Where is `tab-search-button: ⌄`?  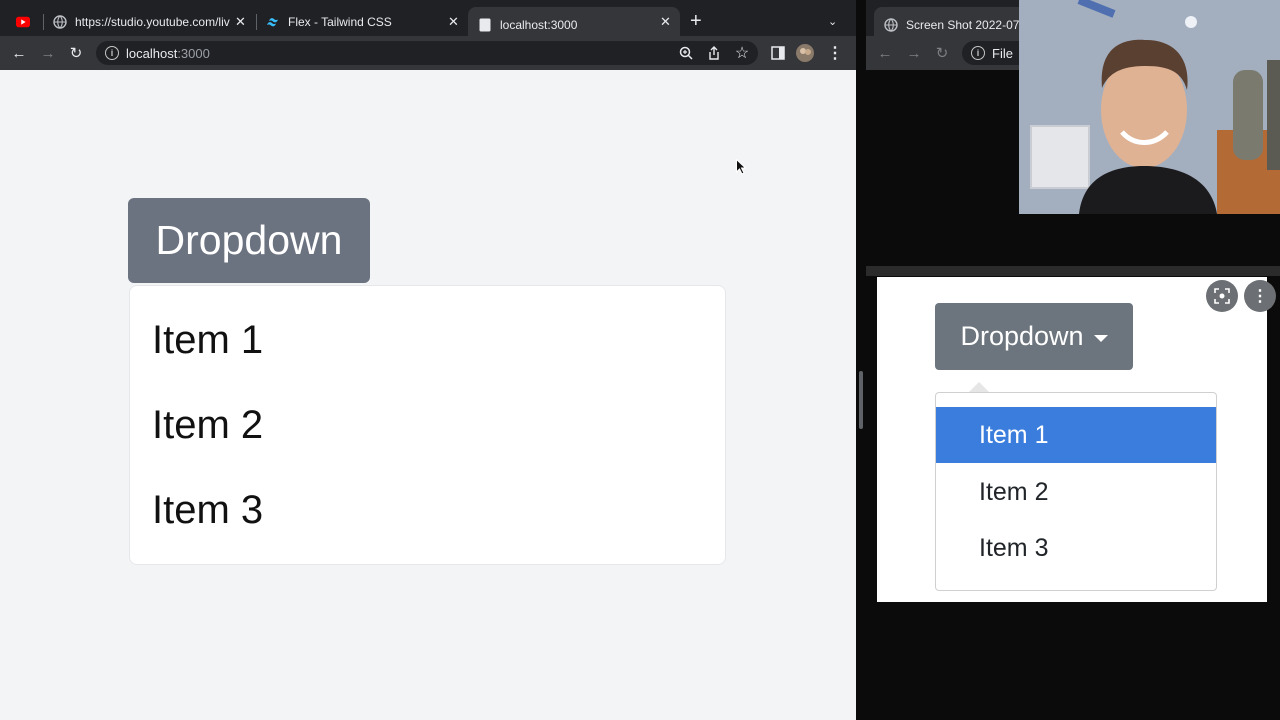 tab-search-button: ⌄ is located at coordinates (836, 21).